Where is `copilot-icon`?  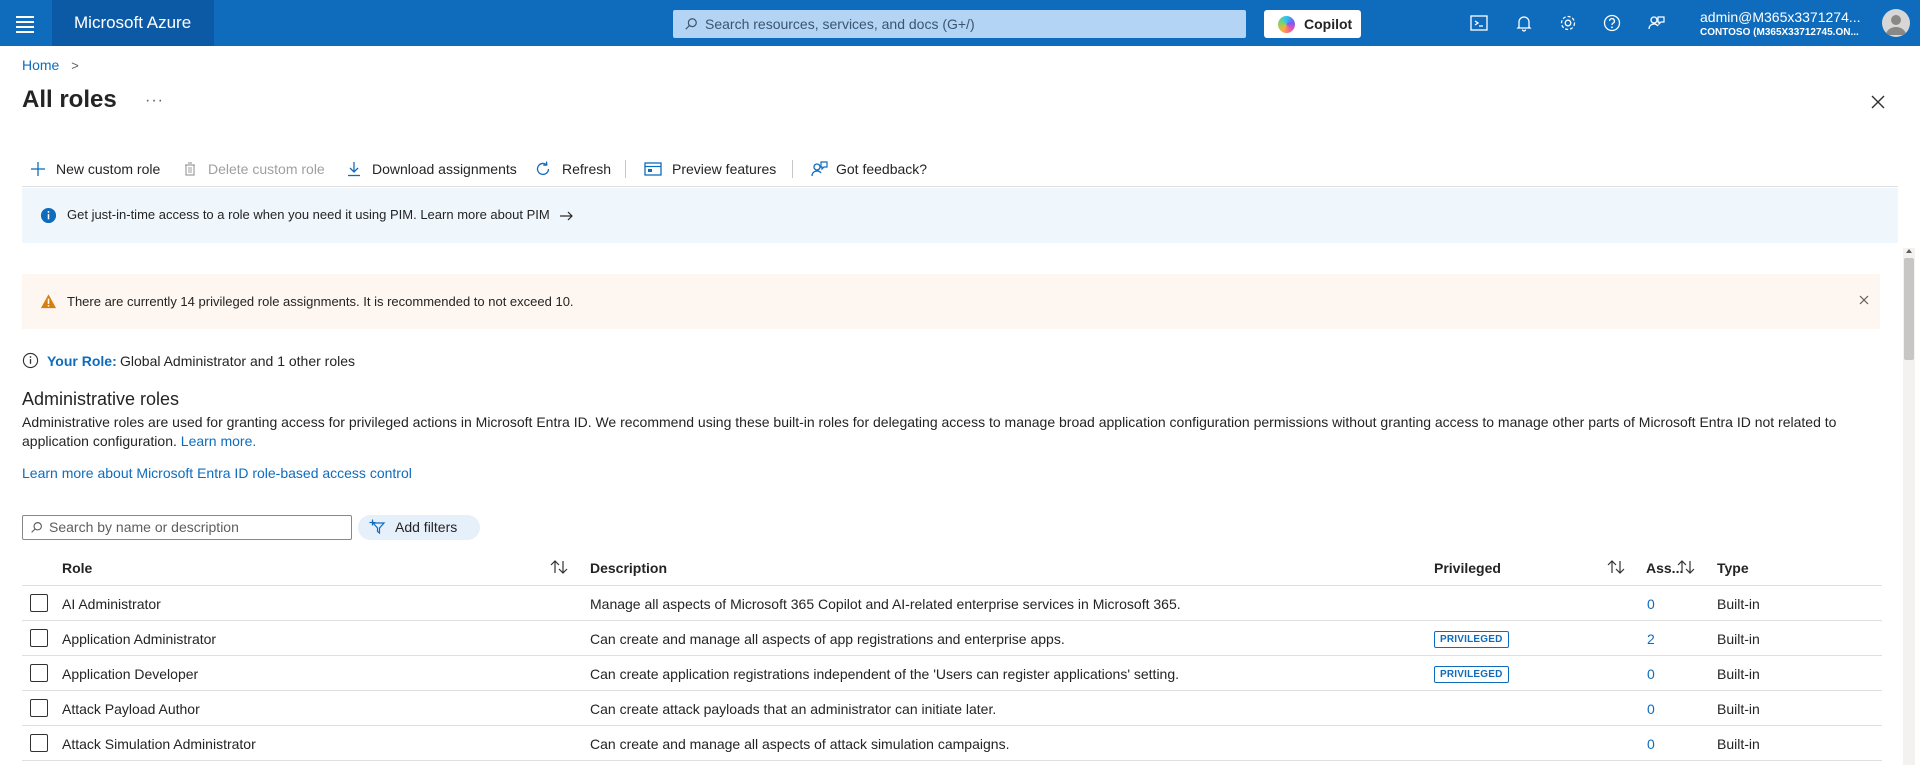
copilot-icon is located at coordinates (1286, 24).